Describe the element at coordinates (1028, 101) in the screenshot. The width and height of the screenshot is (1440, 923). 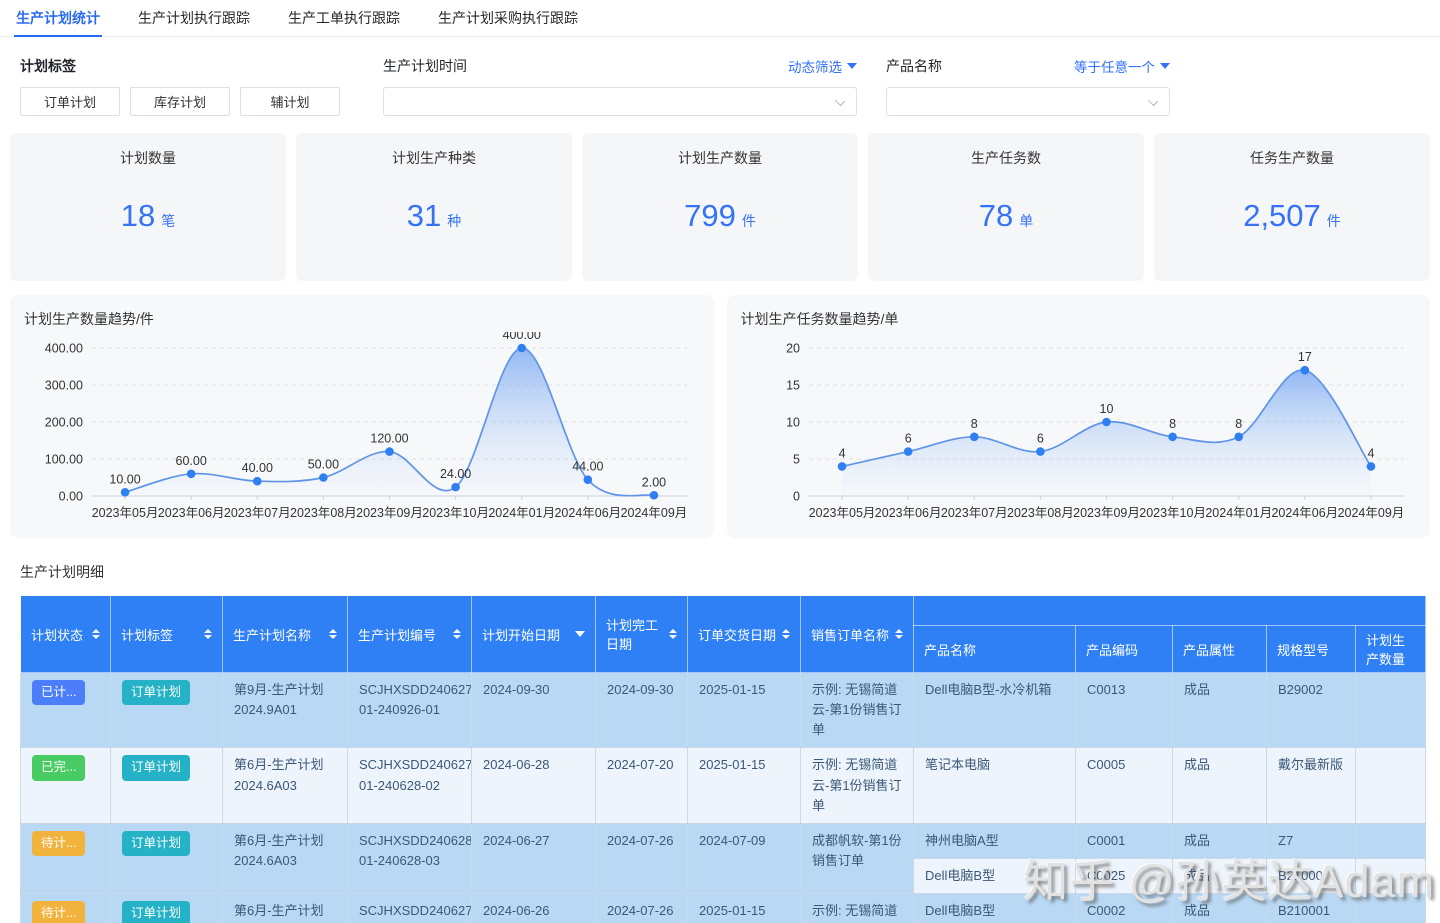
I see `product-name-select` at that location.